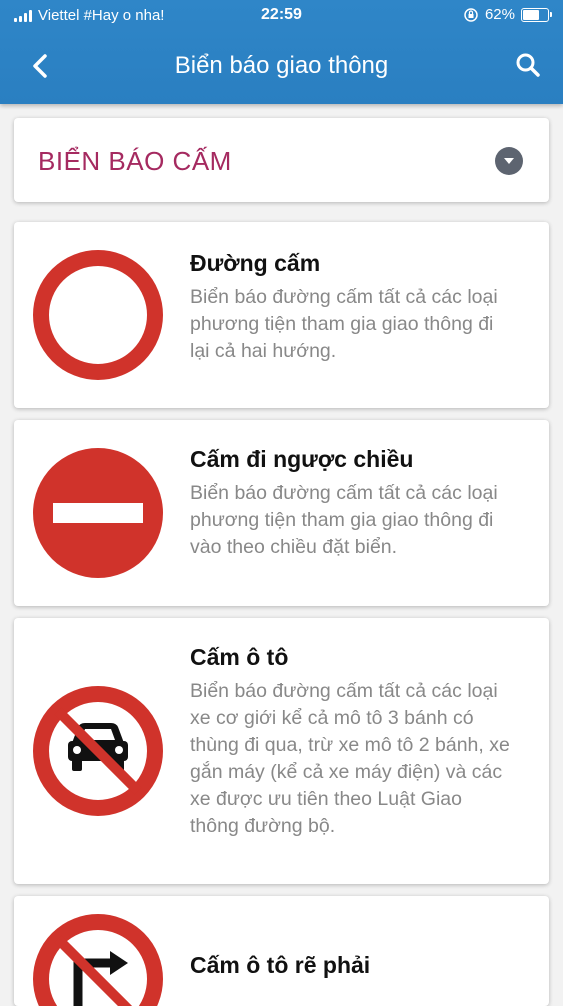 This screenshot has width=563, height=1006. Describe the element at coordinates (281, 160) in the screenshot. I see `category-dropdown: BIỂN BÁO CẤM` at that location.